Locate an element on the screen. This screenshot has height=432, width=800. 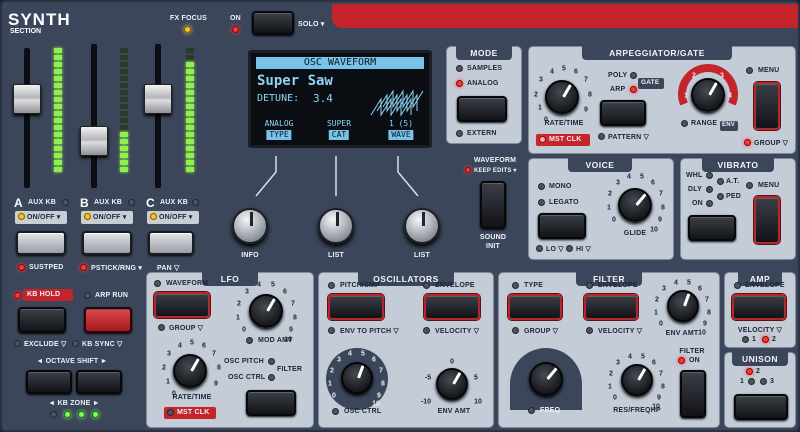
slider-b-cap is located at coordinates (94, 141).